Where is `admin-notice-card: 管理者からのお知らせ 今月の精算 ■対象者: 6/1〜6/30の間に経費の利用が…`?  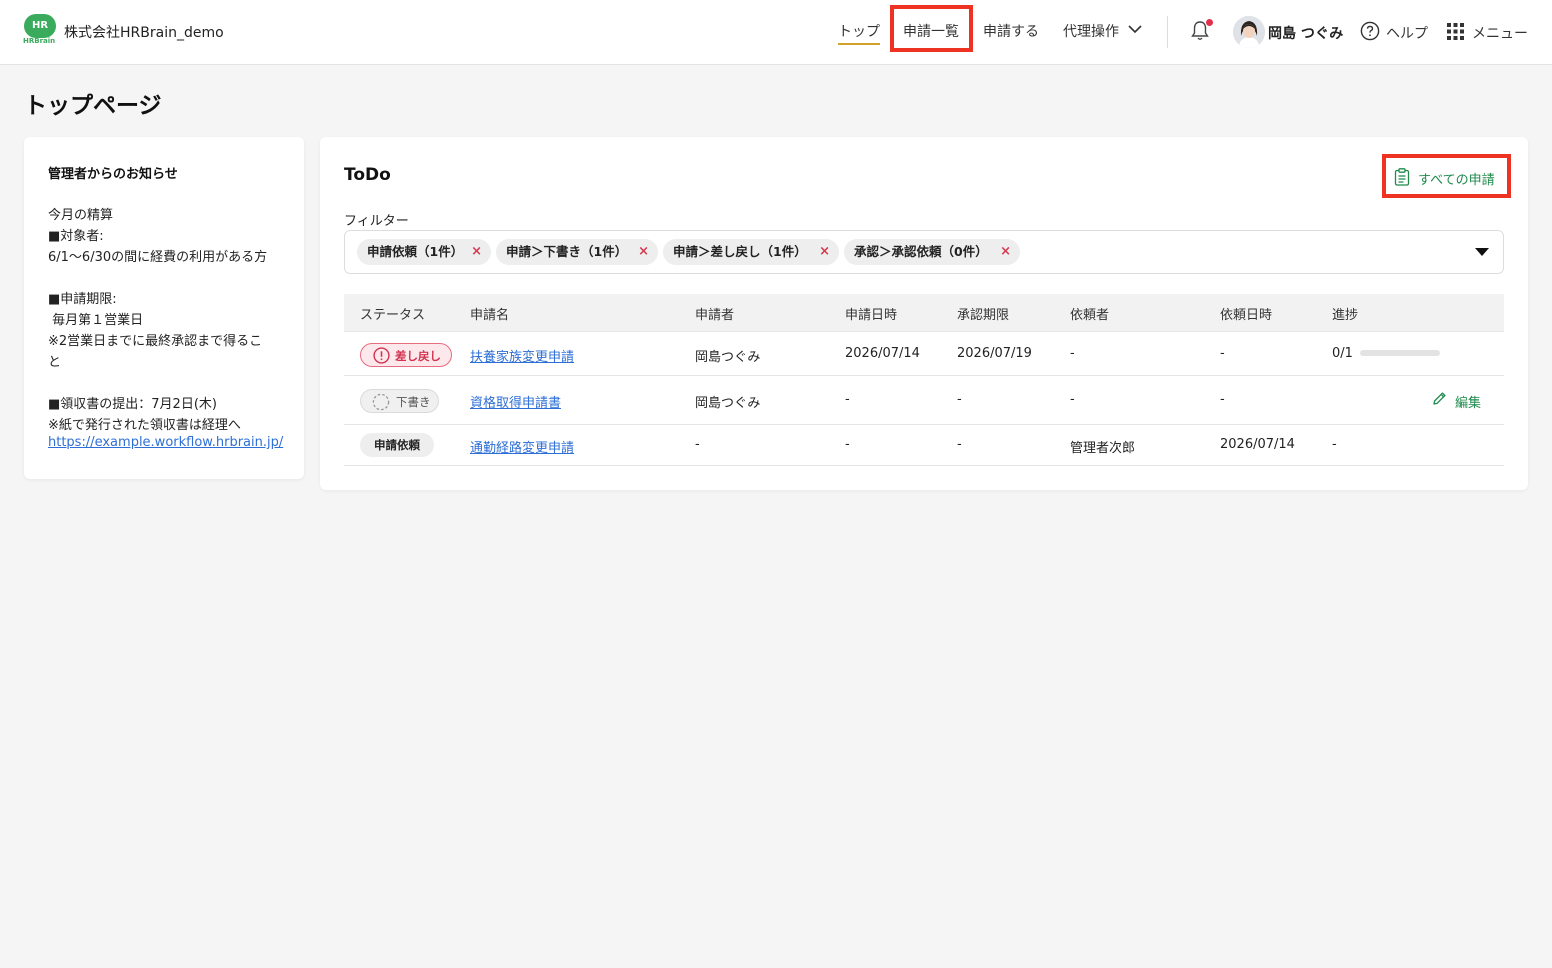
admin-notice-card: 管理者からのお知らせ 今月の精算 ■対象者: 6/1〜6/30の間に経費の利用が… is located at coordinates (164, 308).